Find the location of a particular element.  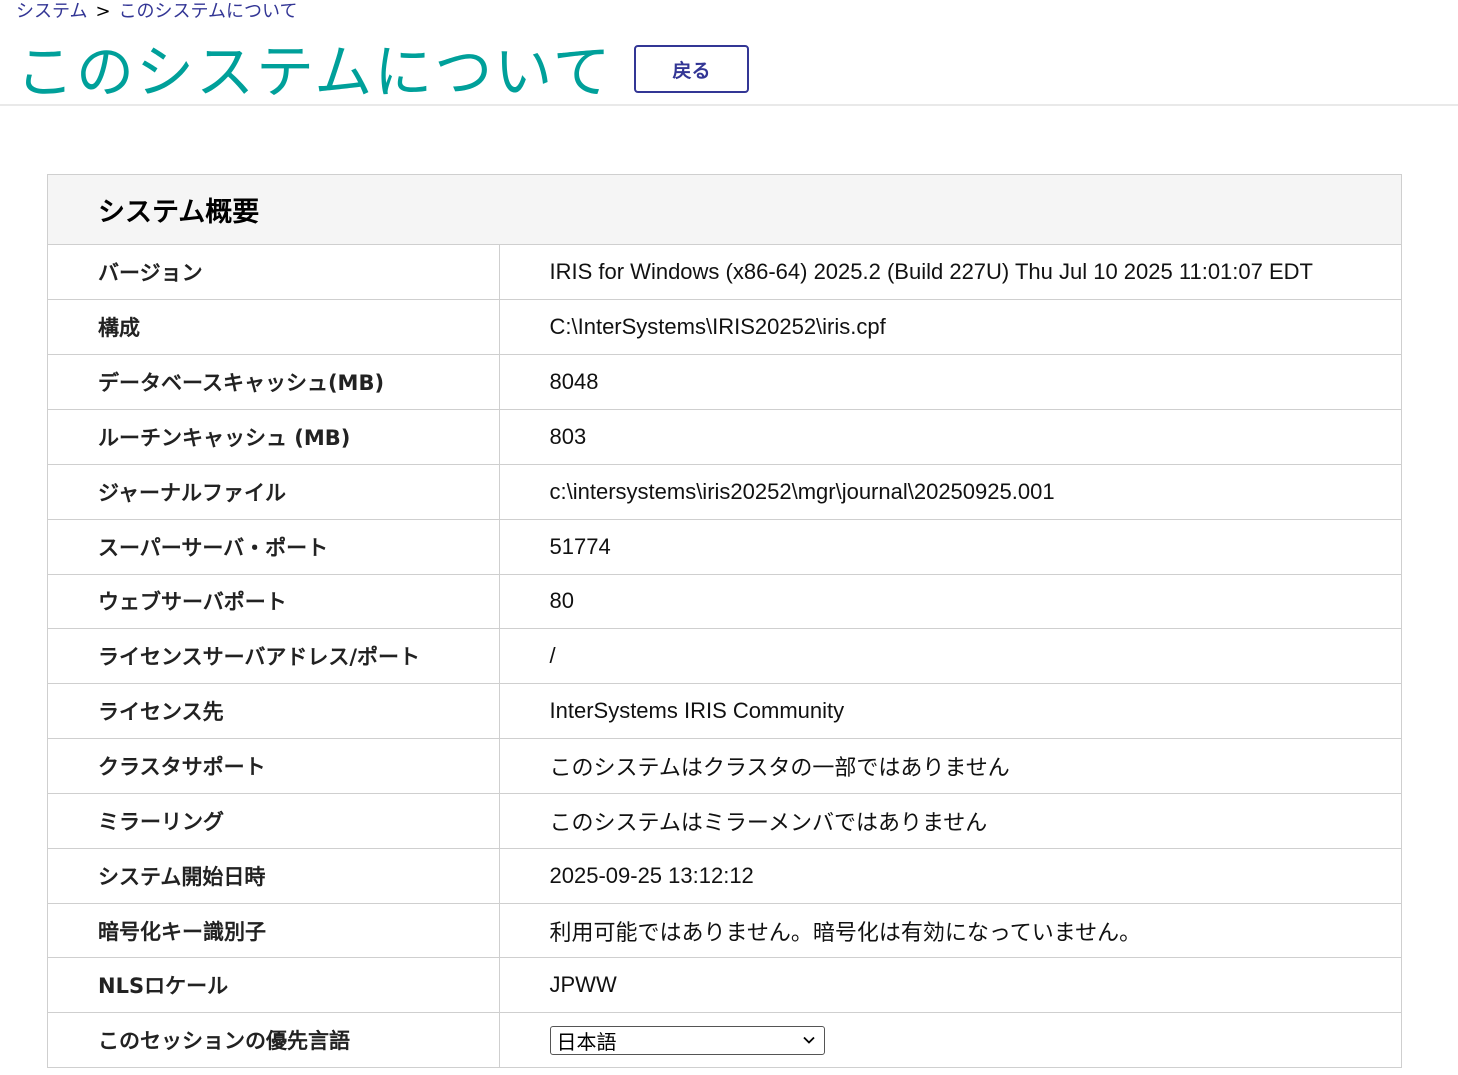

row-label-version: バージョン is located at coordinates (274, 273).